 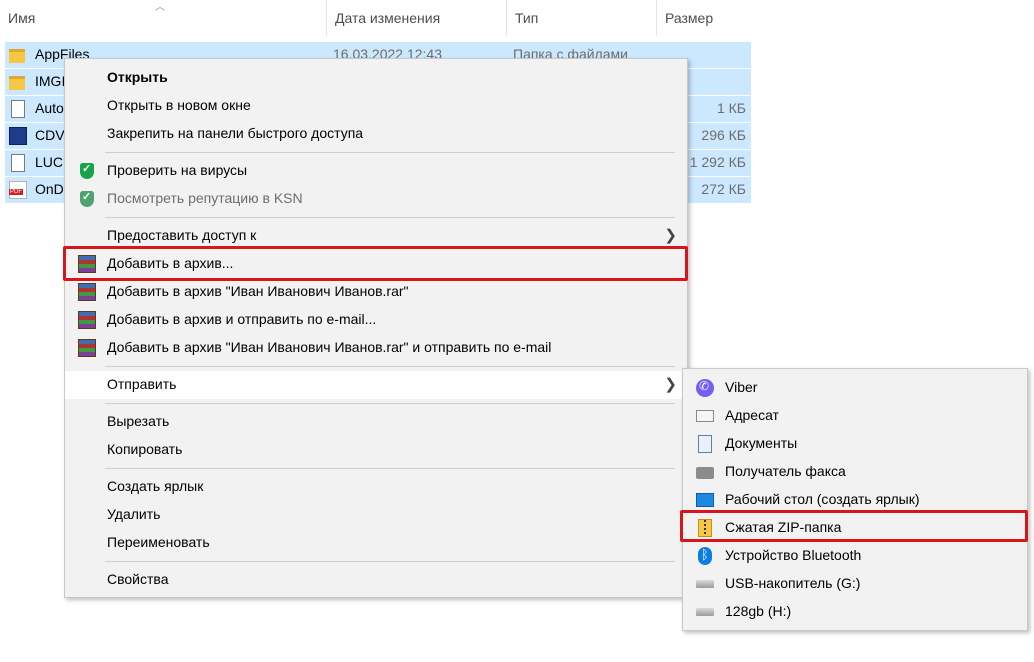 I want to click on menu-item-copy: Копировать, so click(x=376, y=450).